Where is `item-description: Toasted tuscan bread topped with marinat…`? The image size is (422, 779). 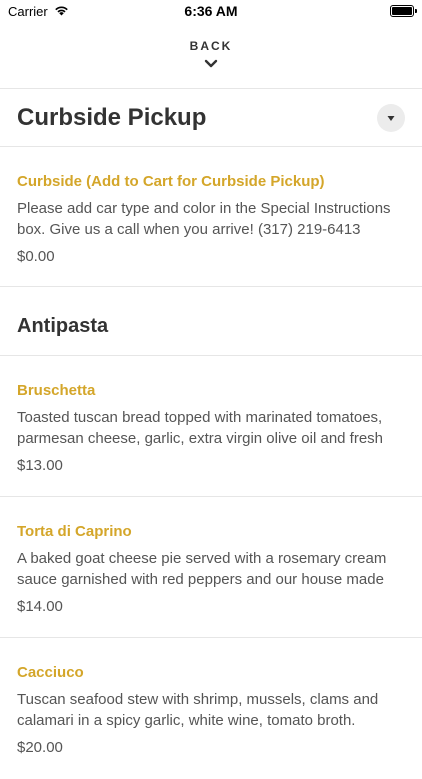 item-description: Toasted tuscan bread topped with marinat… is located at coordinates (200, 428).